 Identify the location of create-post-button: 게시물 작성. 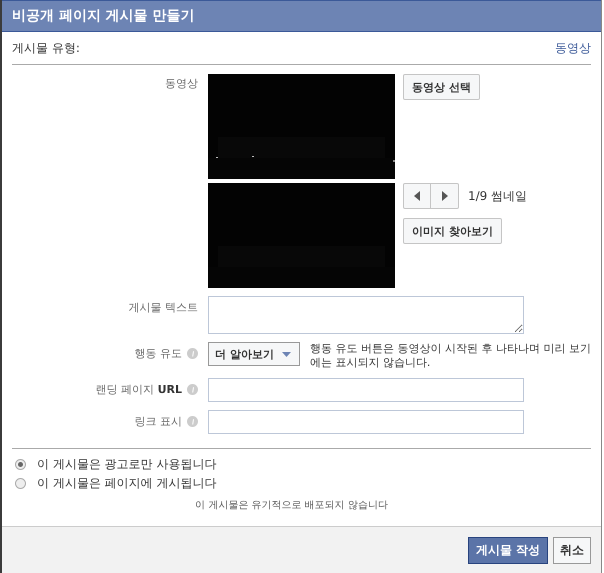
(508, 550).